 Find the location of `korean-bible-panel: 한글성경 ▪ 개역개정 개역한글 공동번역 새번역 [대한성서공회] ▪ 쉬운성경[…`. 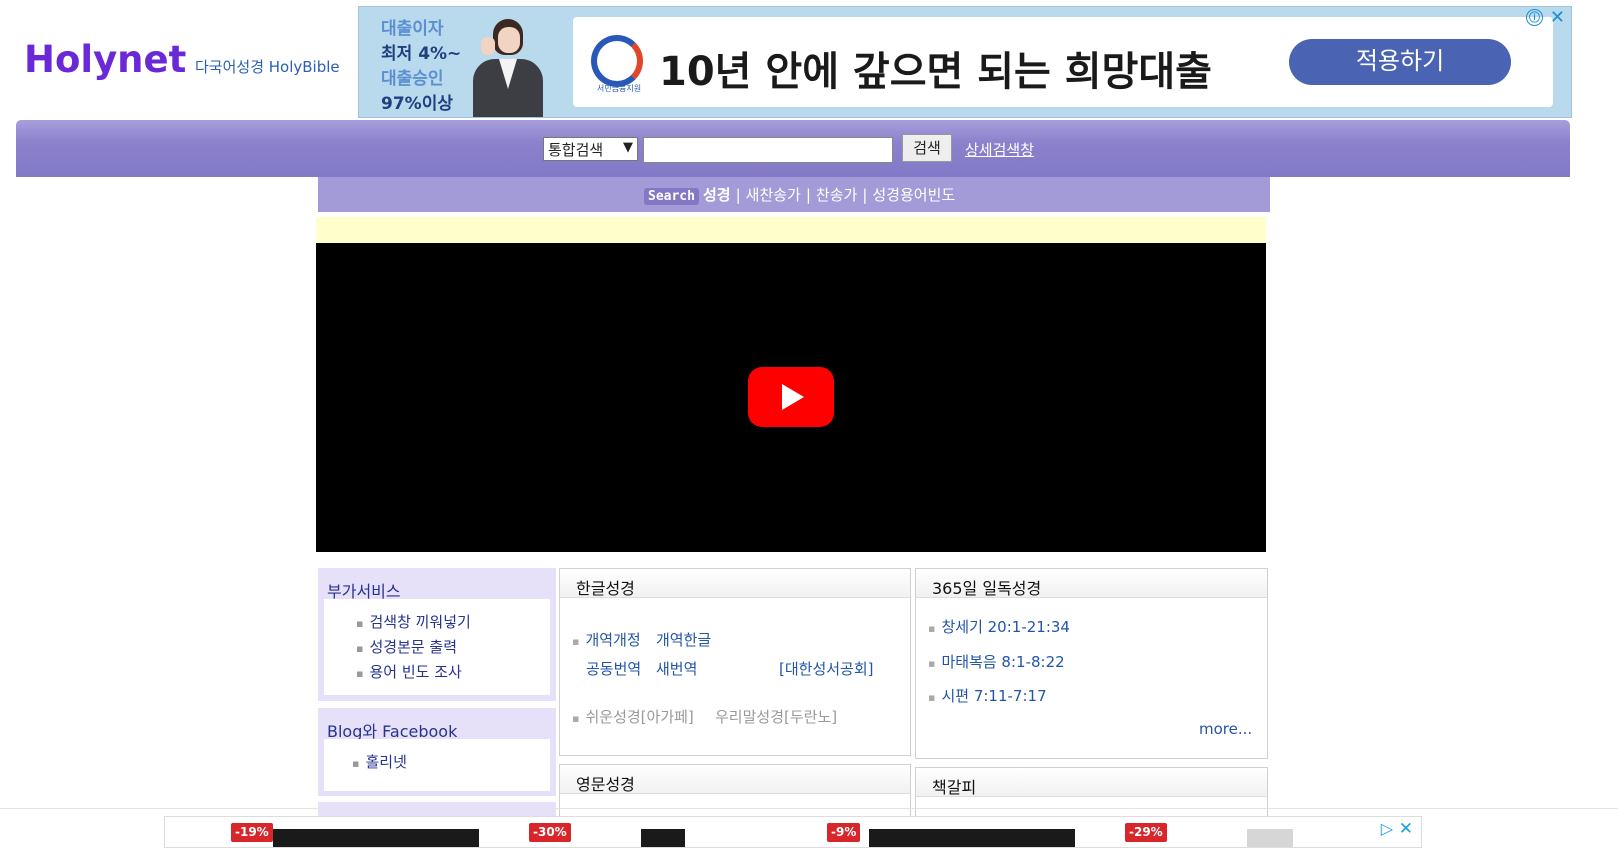

korean-bible-panel: 한글성경 ▪ 개역개정 개역한글 공동번역 새번역 [대한성서공회] ▪ 쉬운성경[… is located at coordinates (735, 662).